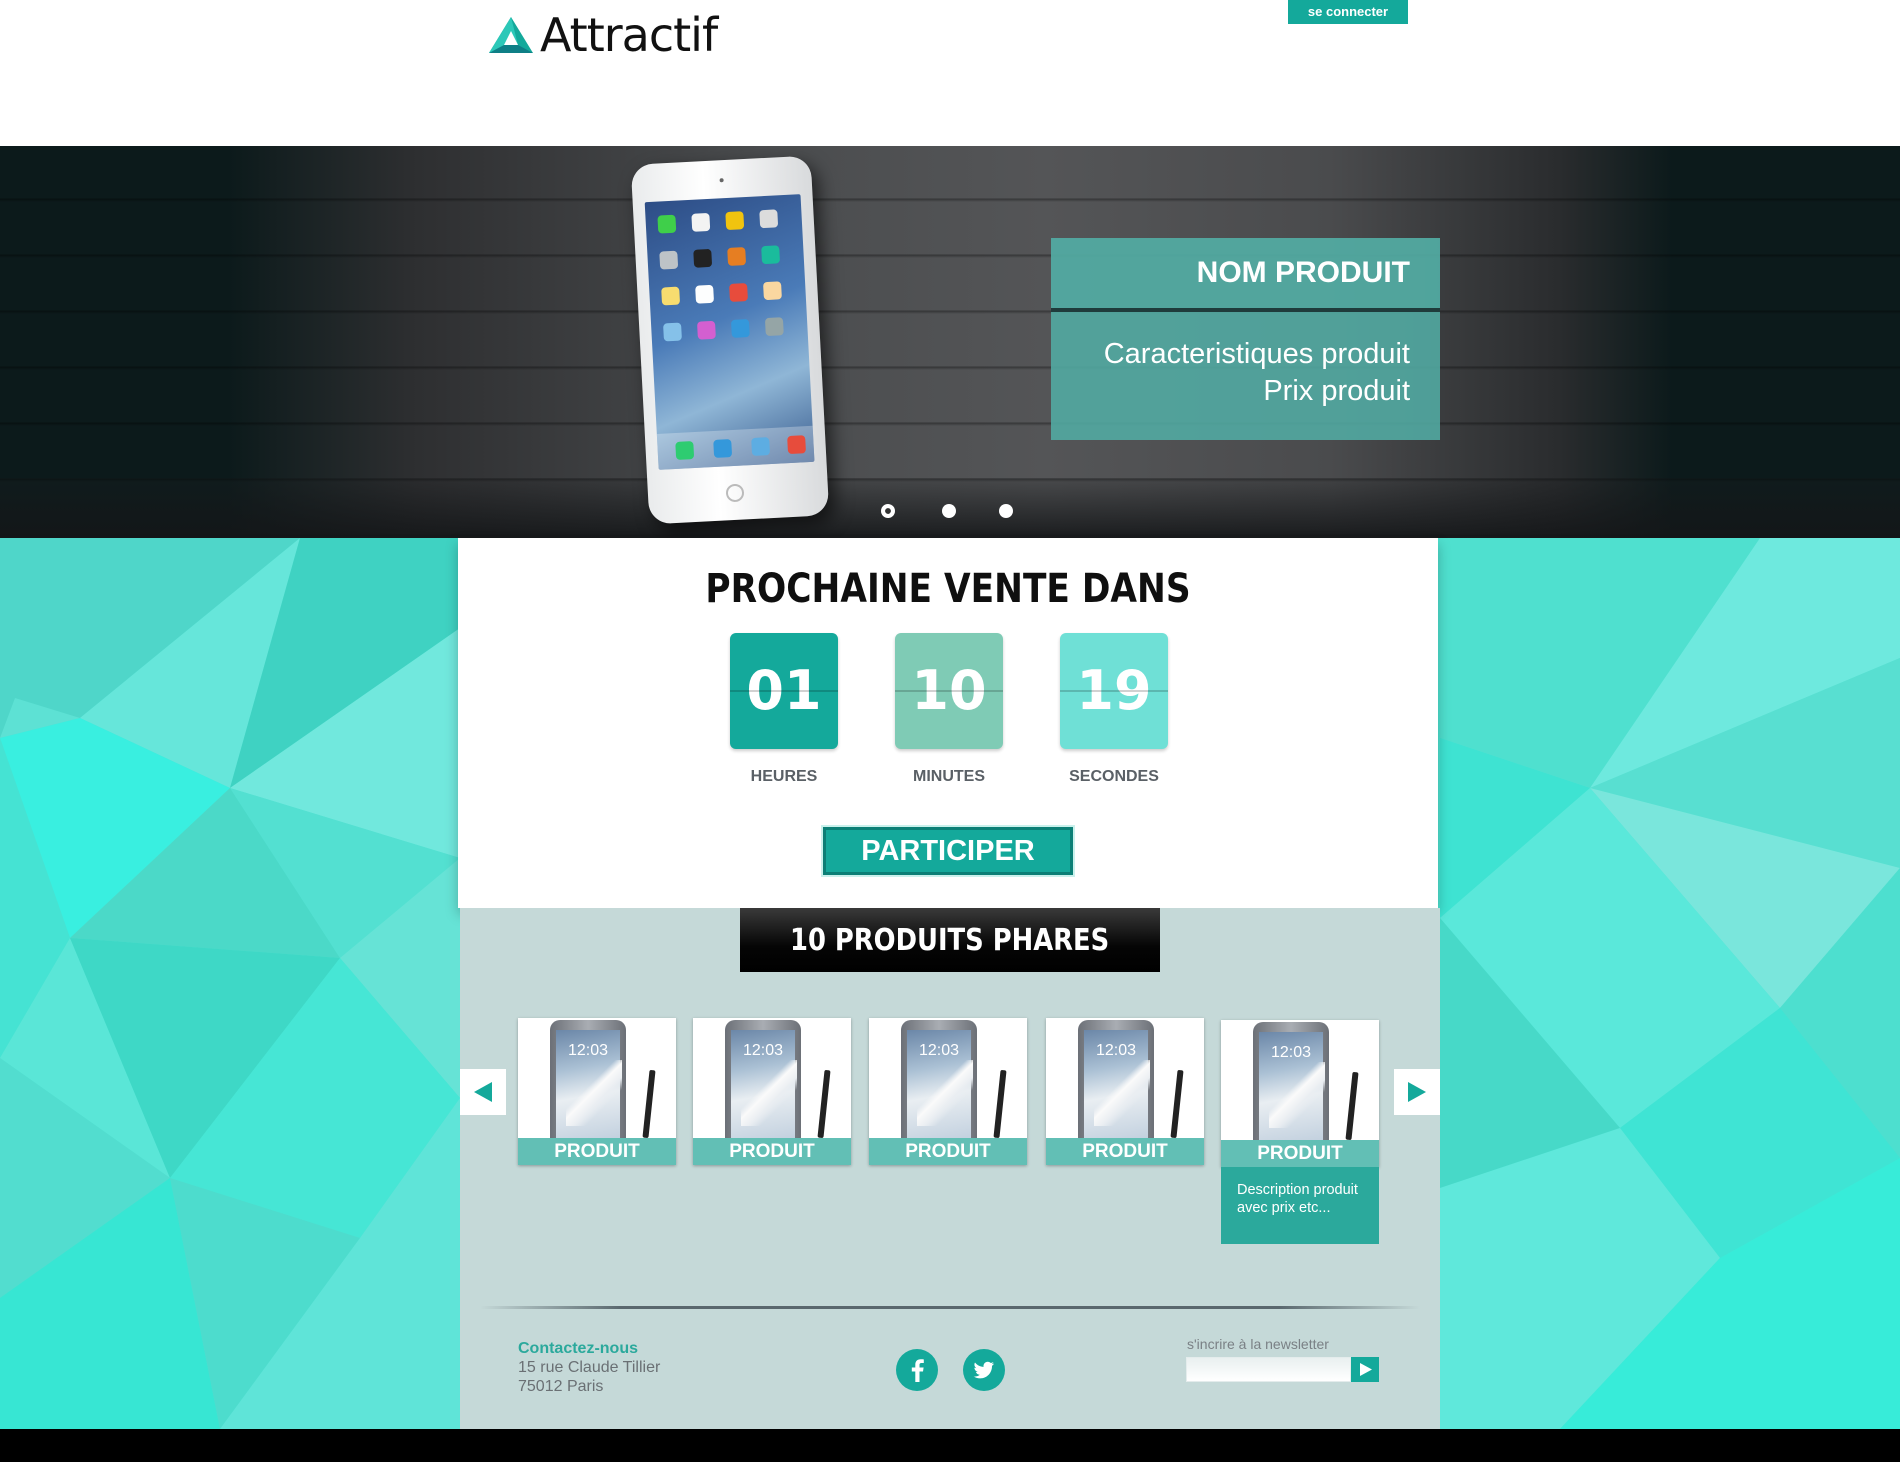  I want to click on product-name: NOM PRODUIT, so click(1245, 273).